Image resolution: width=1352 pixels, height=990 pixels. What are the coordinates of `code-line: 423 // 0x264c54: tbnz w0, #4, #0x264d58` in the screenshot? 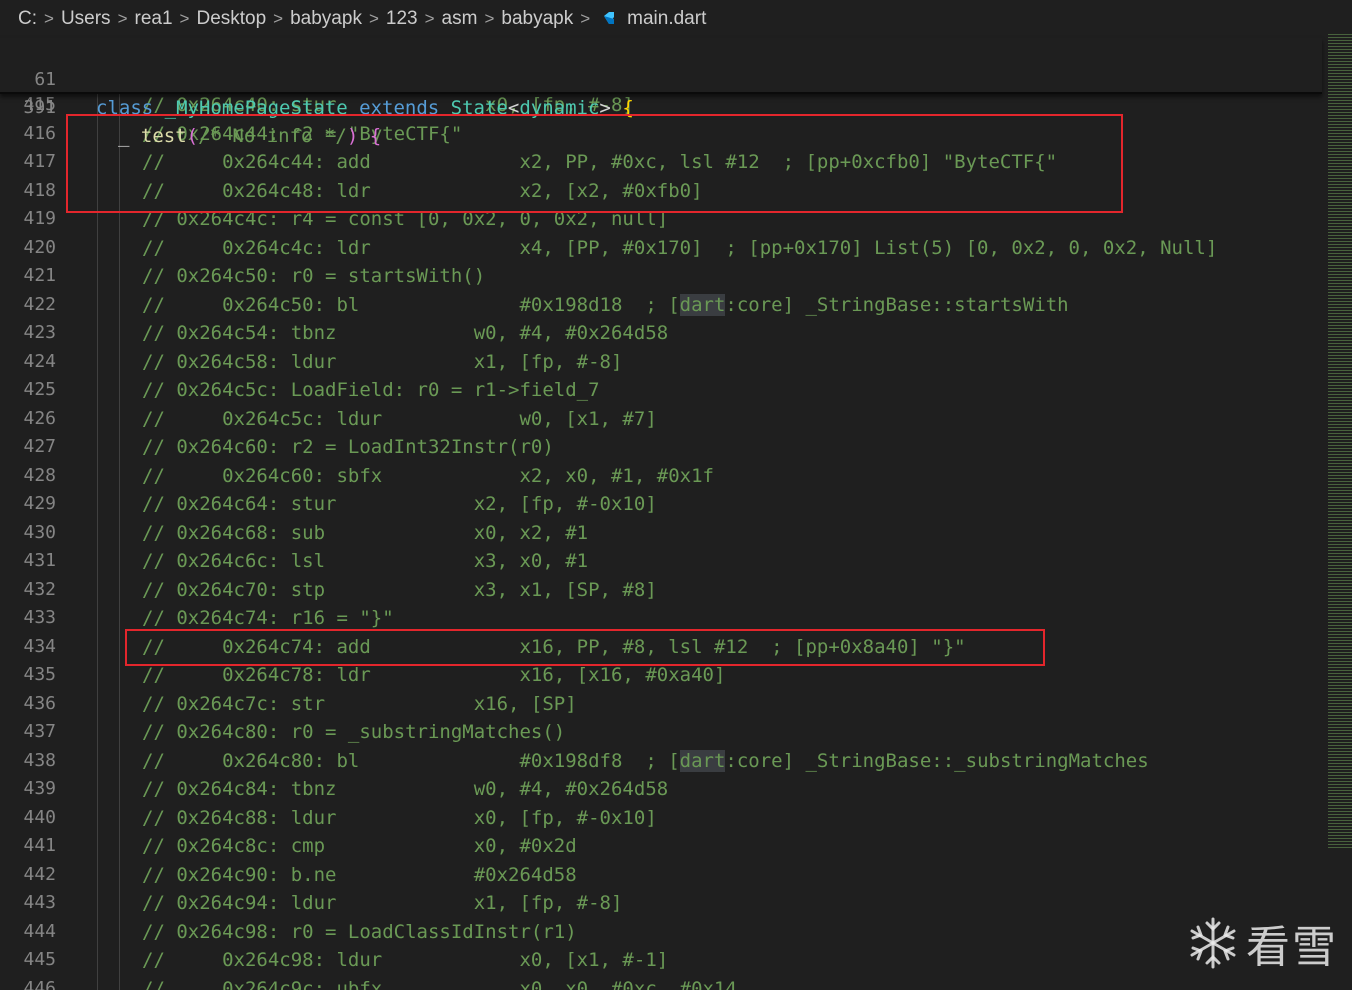 It's located at (665, 333).